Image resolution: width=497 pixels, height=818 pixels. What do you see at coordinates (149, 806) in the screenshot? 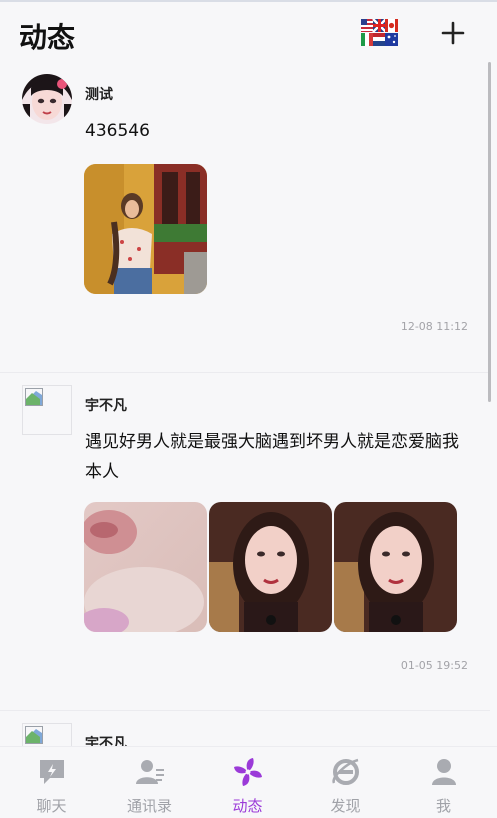
I see `tab-label: 通讯录` at bounding box center [149, 806].